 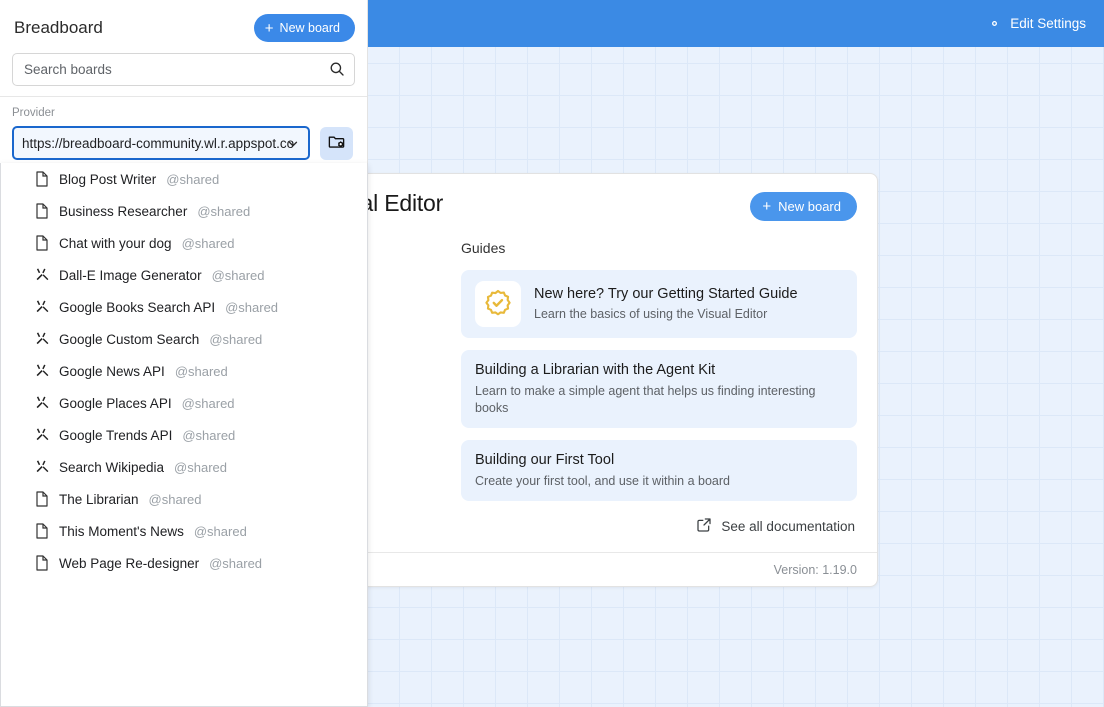 I want to click on board-name: Dall-E Image Generator, so click(x=130, y=275).